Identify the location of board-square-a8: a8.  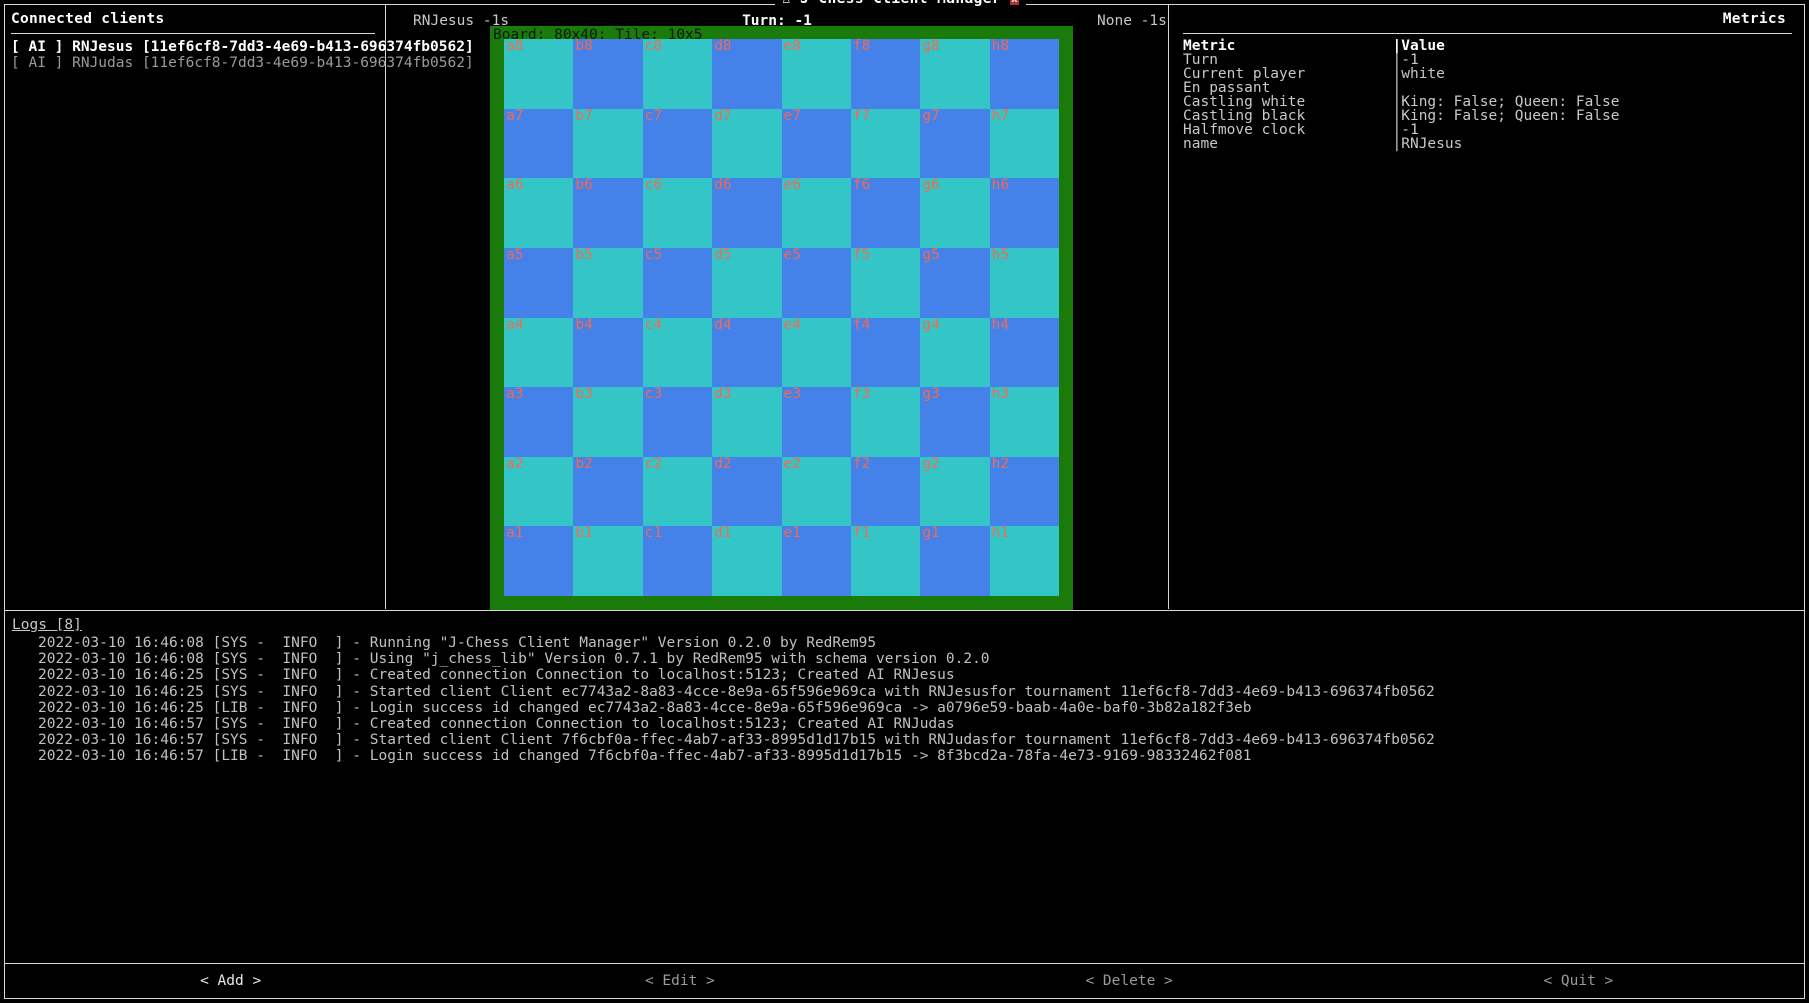
(539, 74).